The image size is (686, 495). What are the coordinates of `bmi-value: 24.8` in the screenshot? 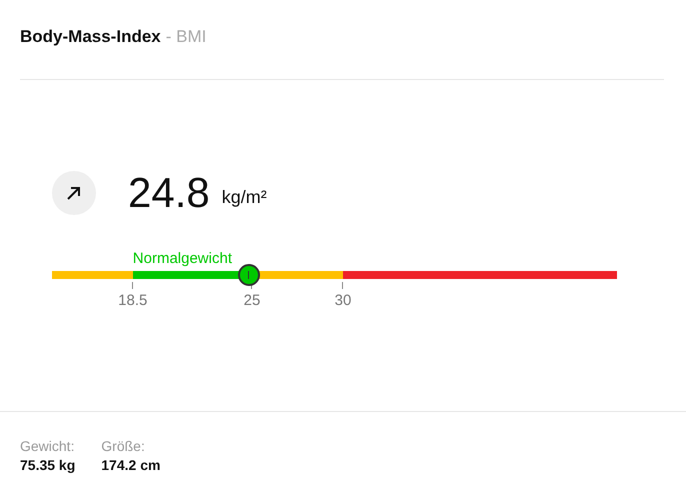 It's located at (169, 193).